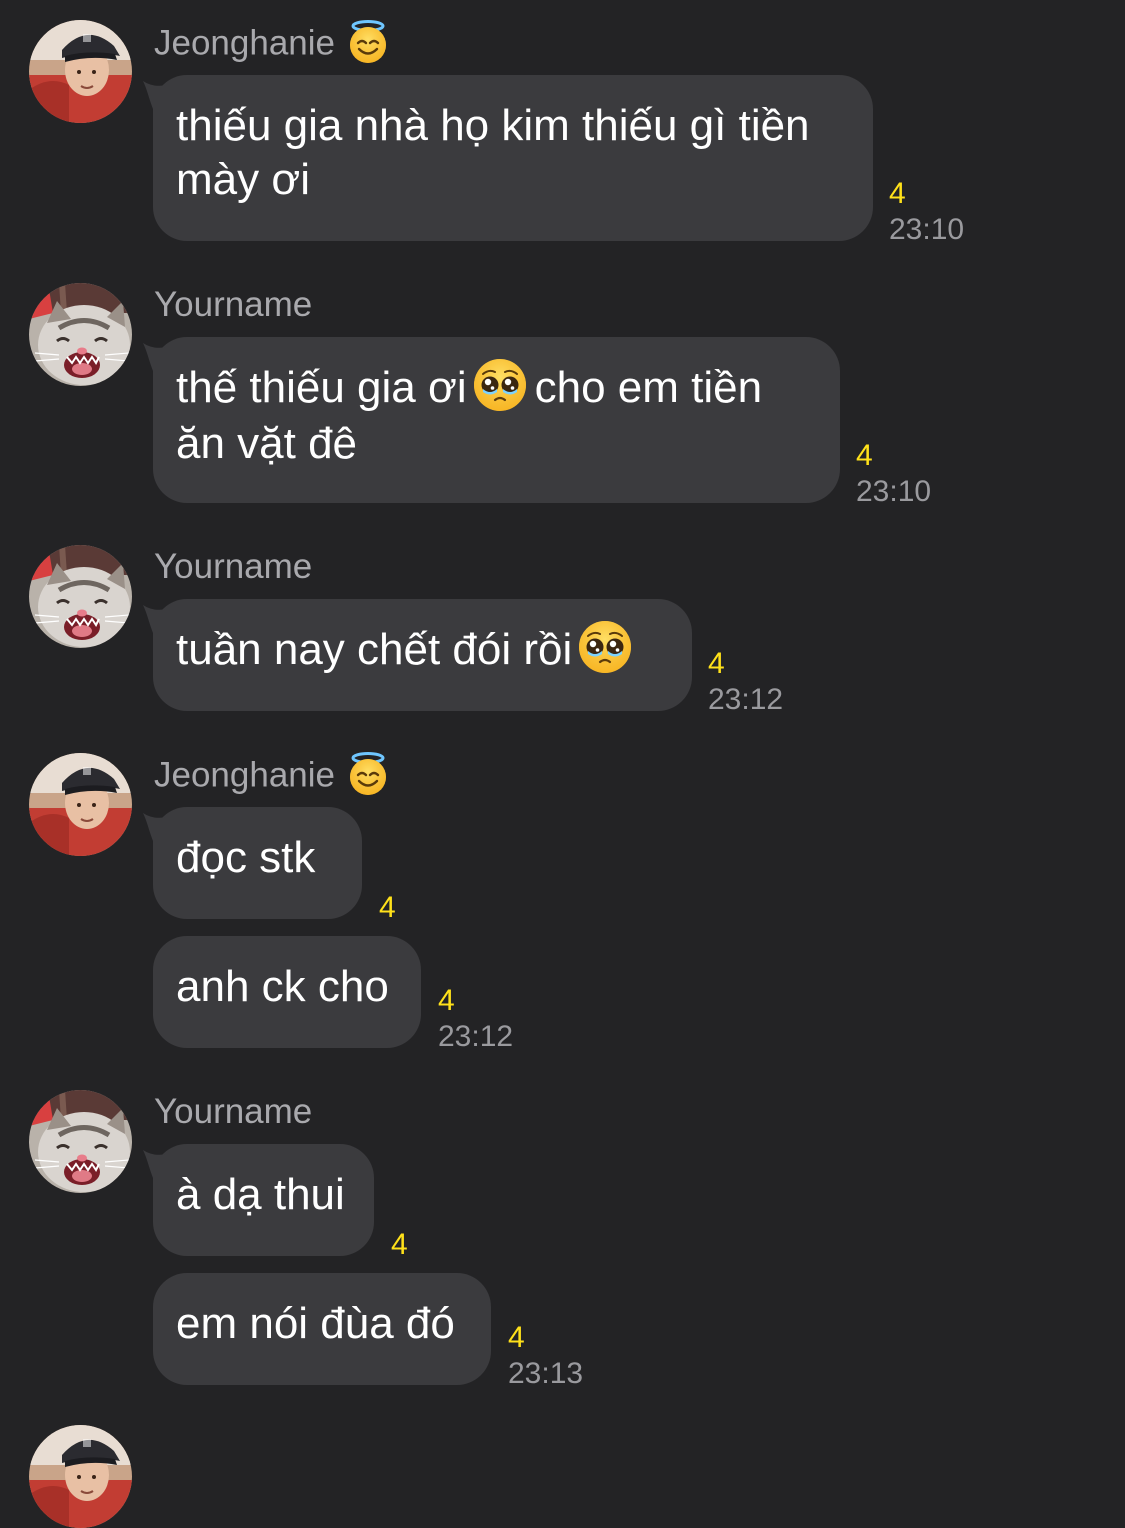 This screenshot has width=1125, height=1528. I want to click on message-text: đọc stk, so click(246, 857).